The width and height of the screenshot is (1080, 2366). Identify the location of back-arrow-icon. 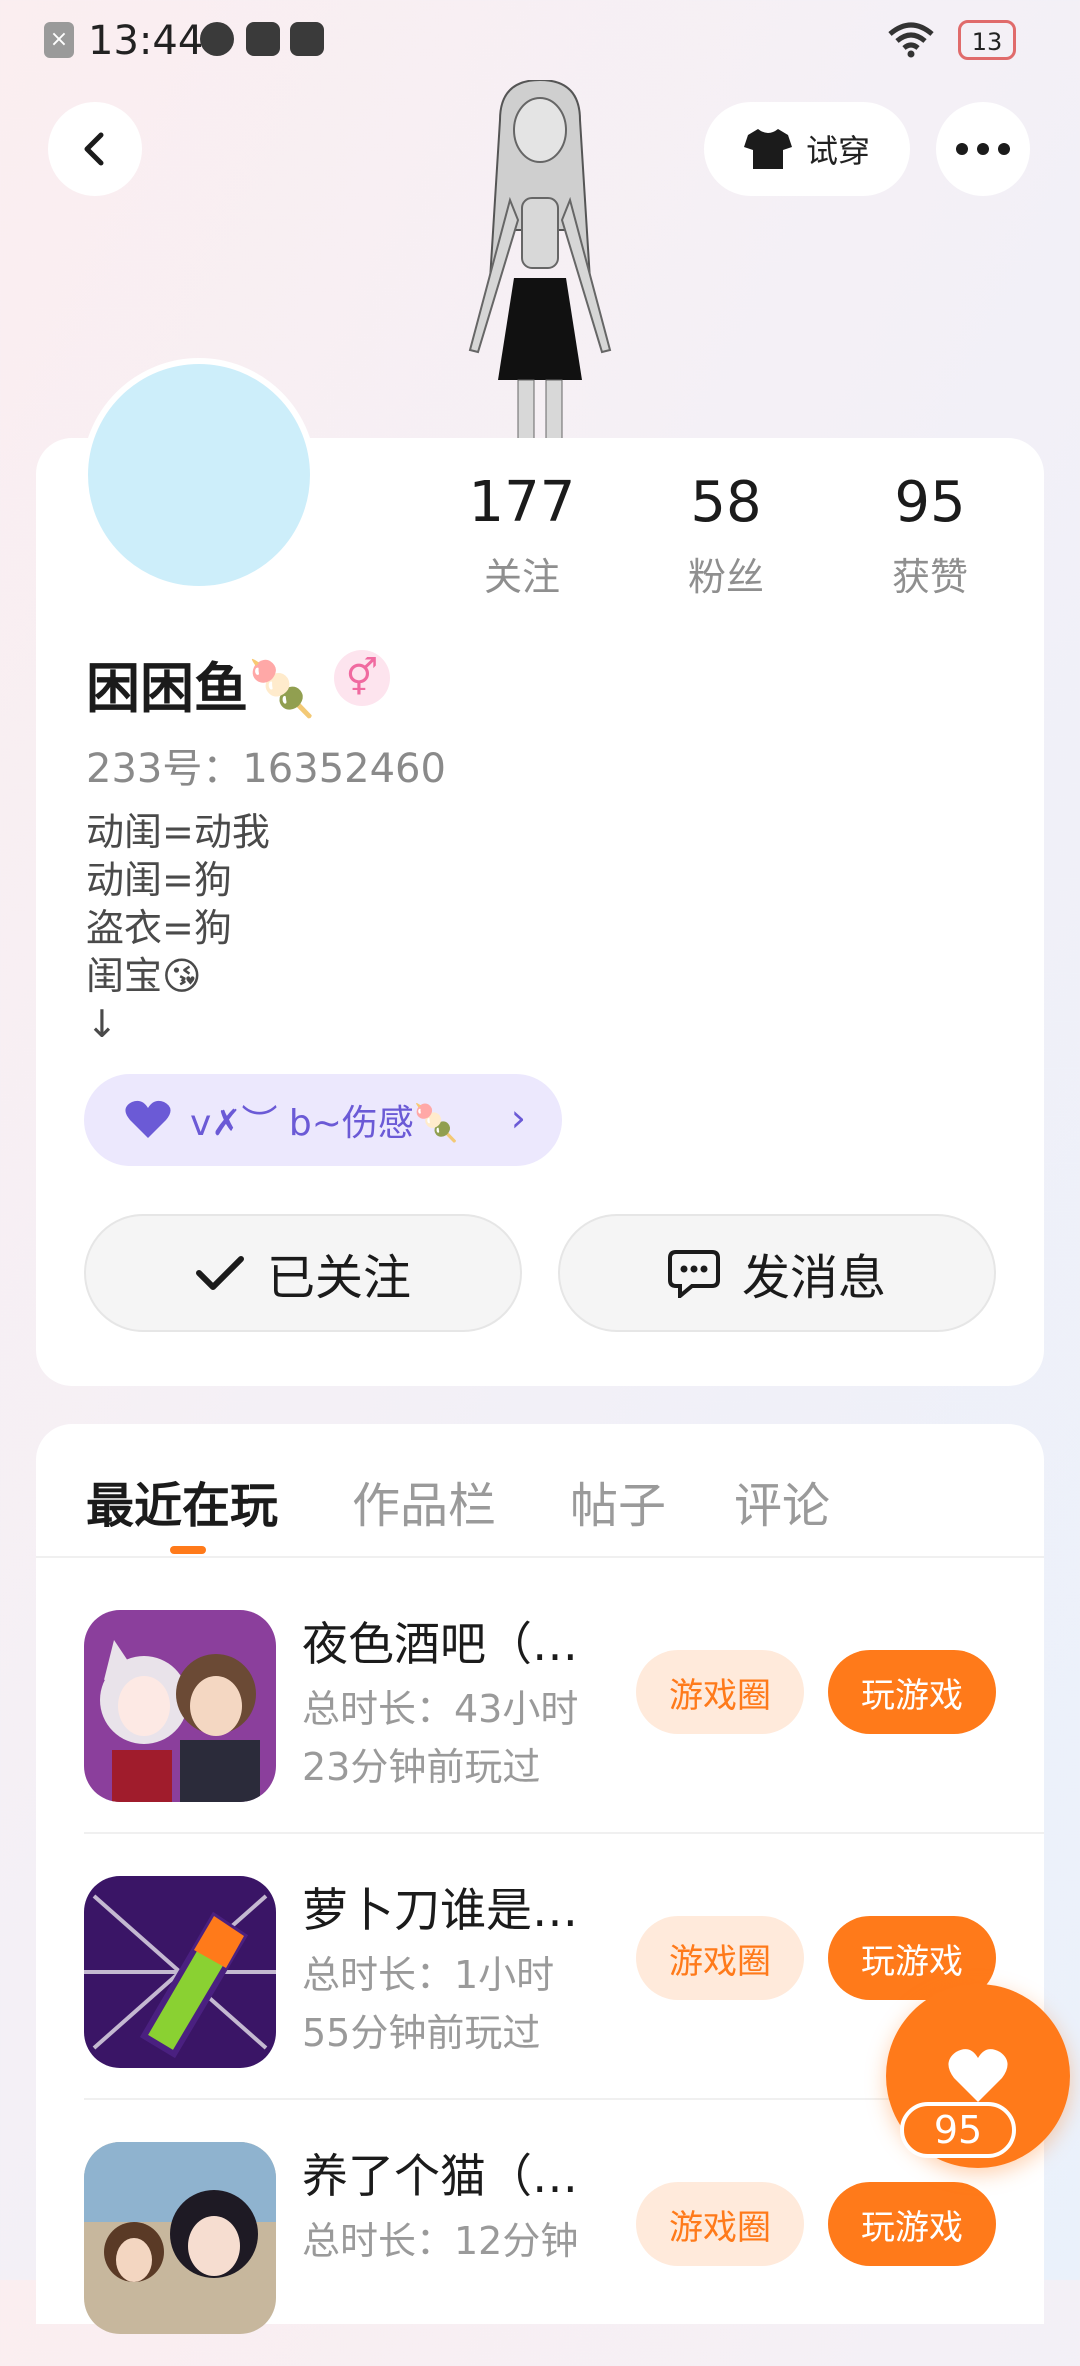
(94, 149).